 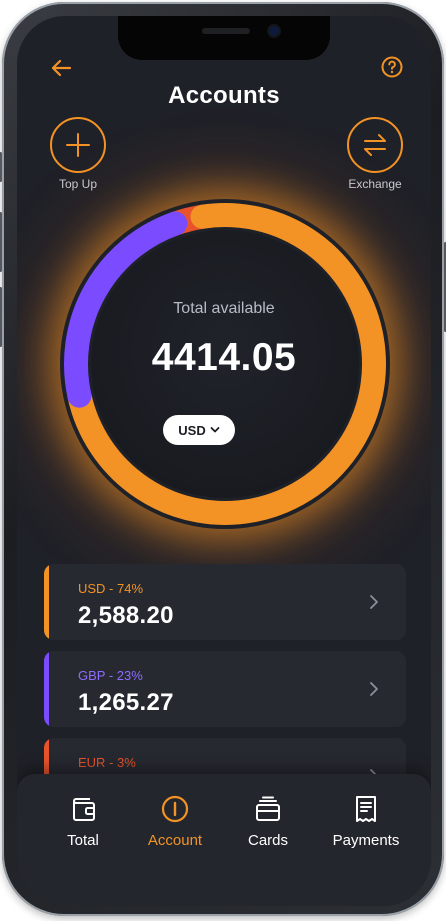 What do you see at coordinates (110, 675) in the screenshot?
I see `account-label: GBP - 23%` at bounding box center [110, 675].